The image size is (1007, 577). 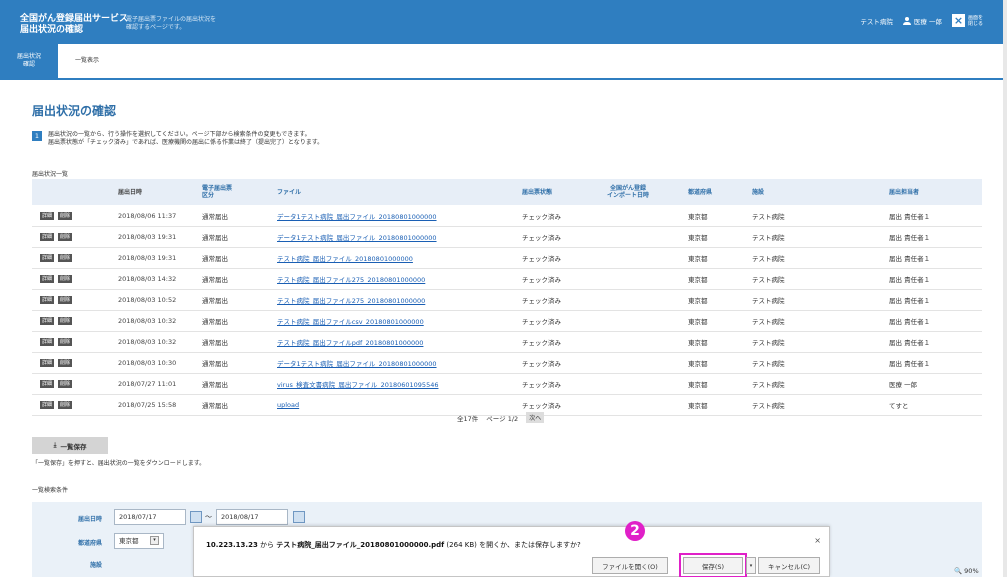 What do you see at coordinates (252, 517) in the screenshot?
I see `date-to-input: 2018/08/17` at bounding box center [252, 517].